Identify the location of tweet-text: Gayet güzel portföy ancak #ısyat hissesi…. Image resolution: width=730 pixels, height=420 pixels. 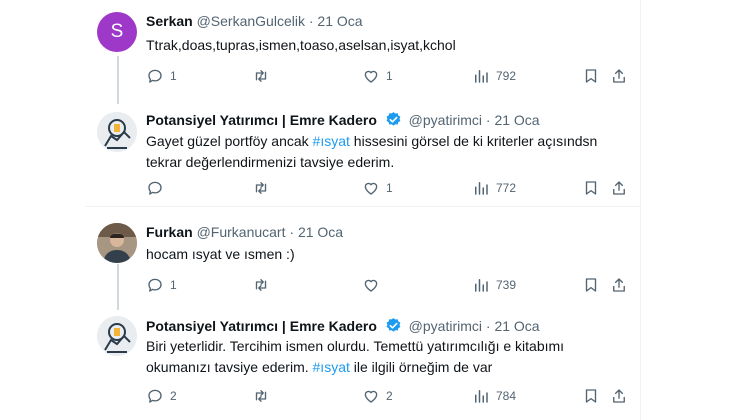
(381, 152).